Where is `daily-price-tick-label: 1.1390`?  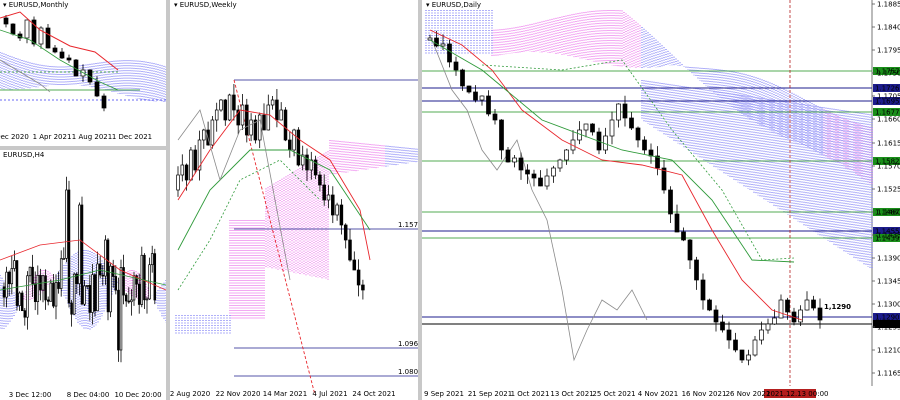 daily-price-tick-label: 1.1390 is located at coordinates (888, 259).